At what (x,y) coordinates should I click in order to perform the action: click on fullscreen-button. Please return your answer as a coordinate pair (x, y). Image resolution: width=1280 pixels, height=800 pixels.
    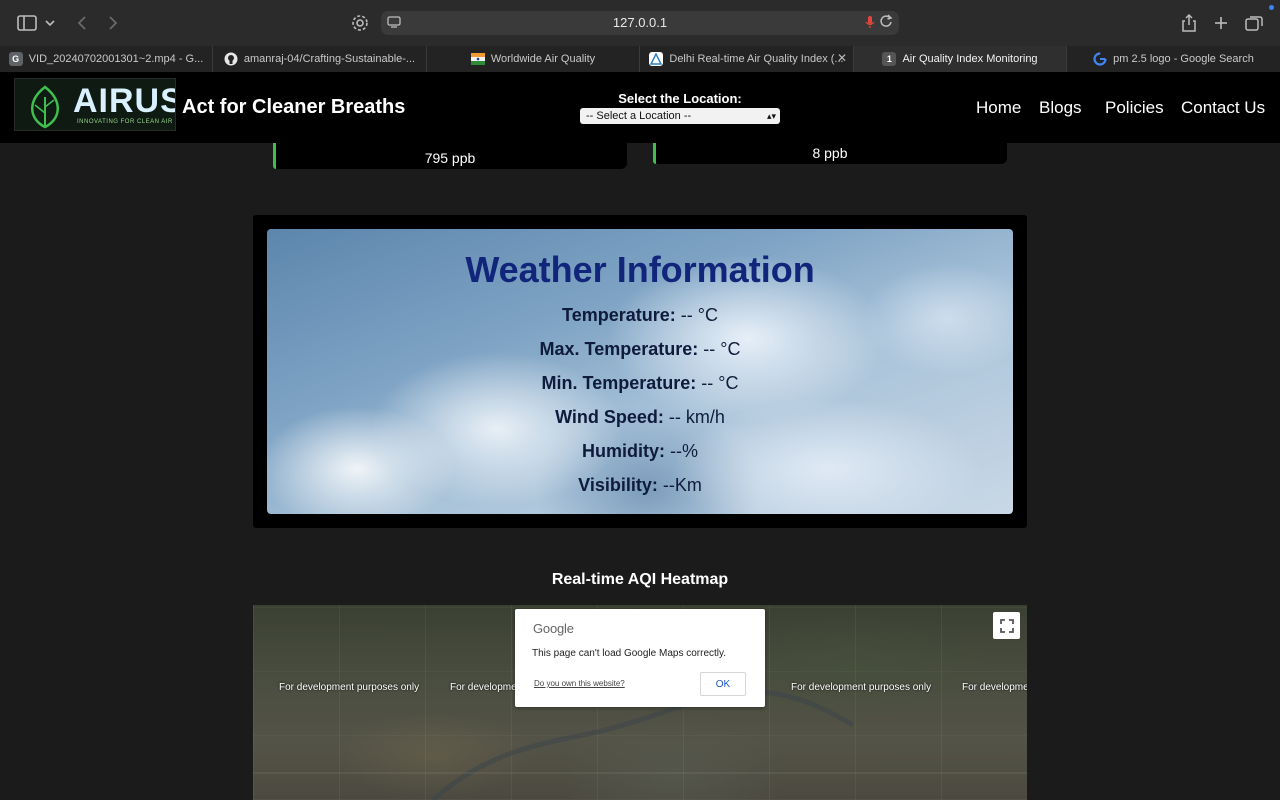
    Looking at the image, I should click on (1006, 625).